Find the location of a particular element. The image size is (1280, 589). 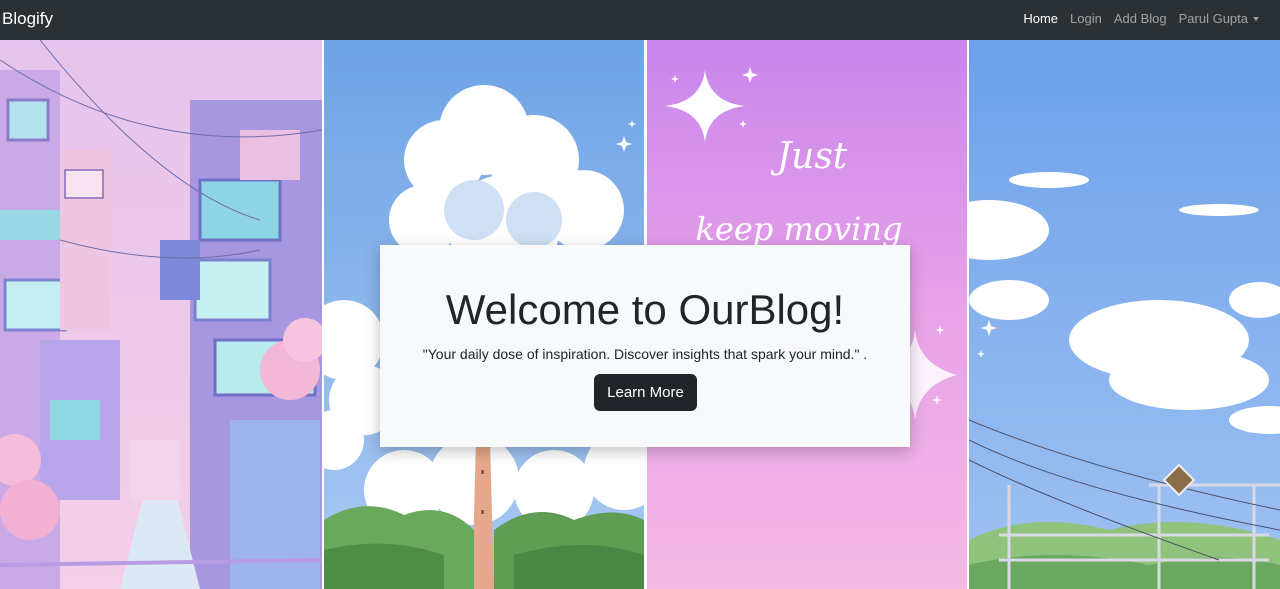

navbar: Blogify Home Login Add Blog Parul Gupta is located at coordinates (640, 20).